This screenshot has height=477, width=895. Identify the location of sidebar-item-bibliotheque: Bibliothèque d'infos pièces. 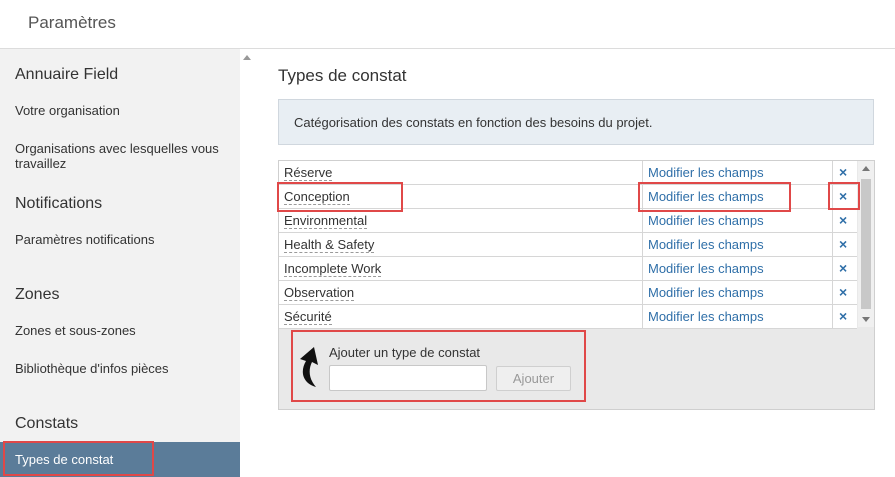
(122, 368).